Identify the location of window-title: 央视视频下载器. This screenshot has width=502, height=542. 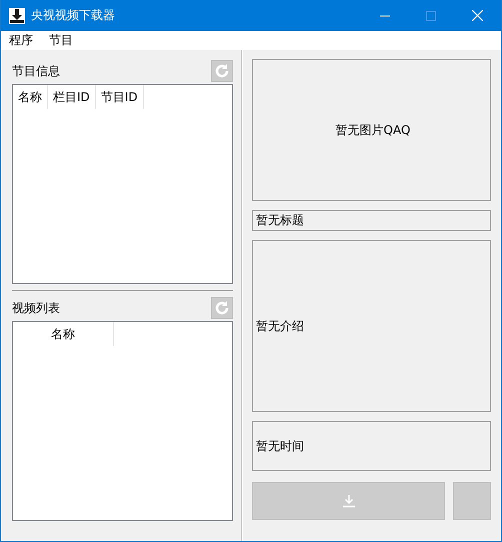
(73, 15).